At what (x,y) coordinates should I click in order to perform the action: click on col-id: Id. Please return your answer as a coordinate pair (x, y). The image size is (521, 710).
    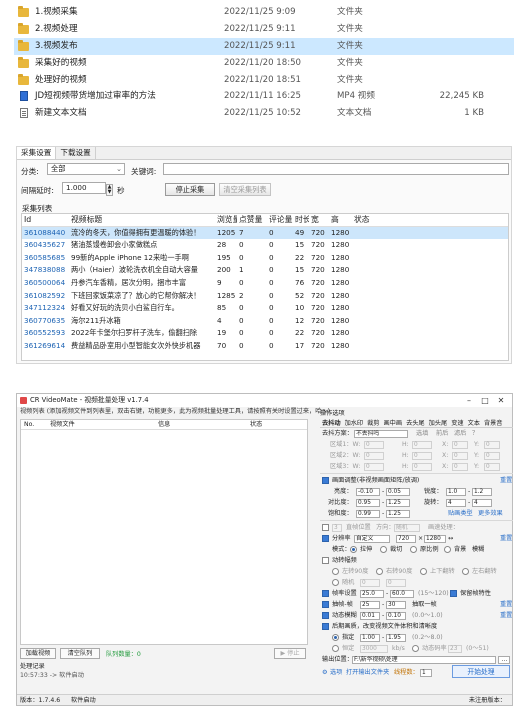
    Looking at the image, I should click on (45, 220).